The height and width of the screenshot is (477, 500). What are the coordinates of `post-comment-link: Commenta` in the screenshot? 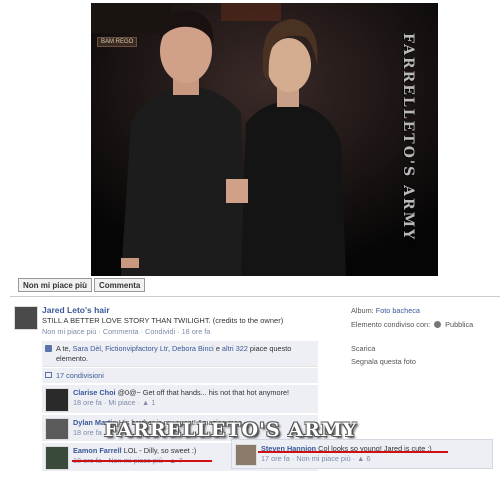 It's located at (121, 331).